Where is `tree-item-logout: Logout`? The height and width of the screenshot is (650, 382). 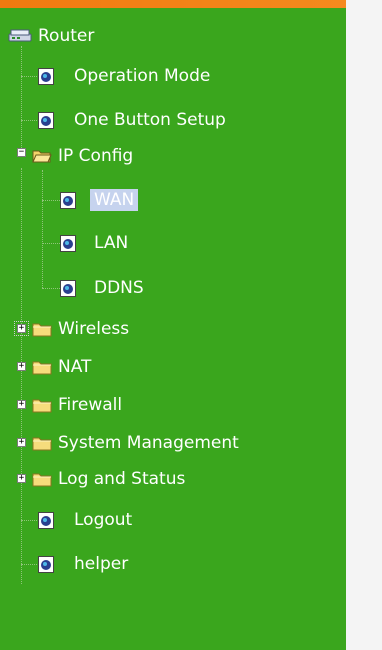
tree-item-logout: Logout is located at coordinates (85, 520).